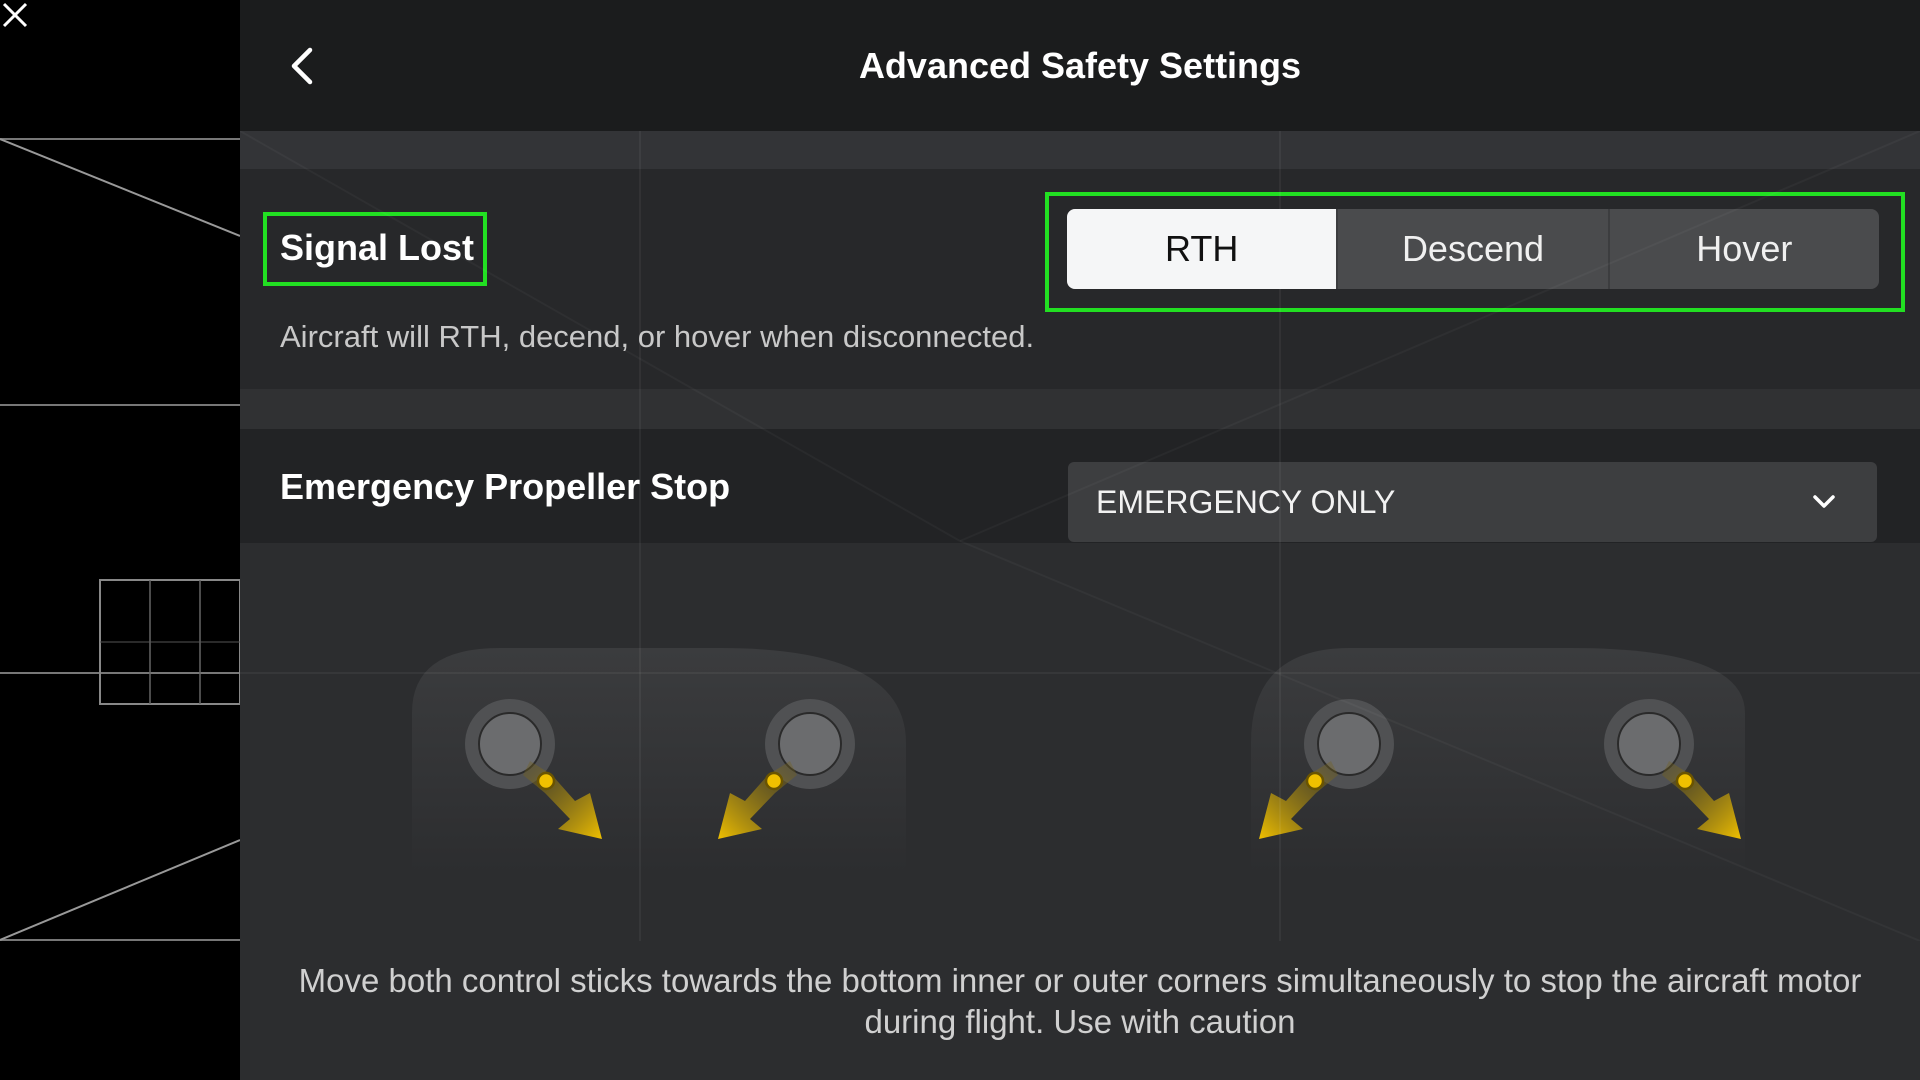 The image size is (1920, 1080). Describe the element at coordinates (15, 15) in the screenshot. I see `close-icon` at that location.